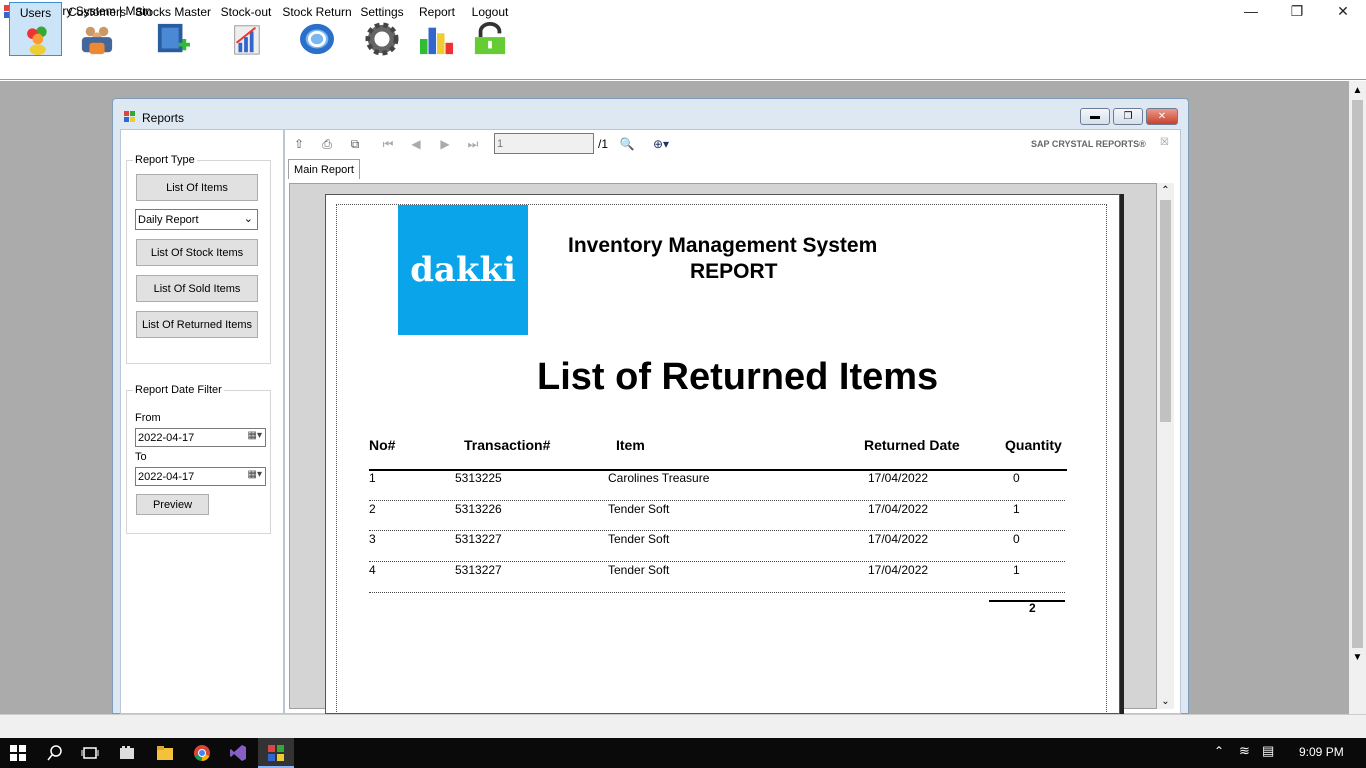 This screenshot has height=768, width=1366. I want to click on from-date-value: 2022-04-17, so click(166, 437).